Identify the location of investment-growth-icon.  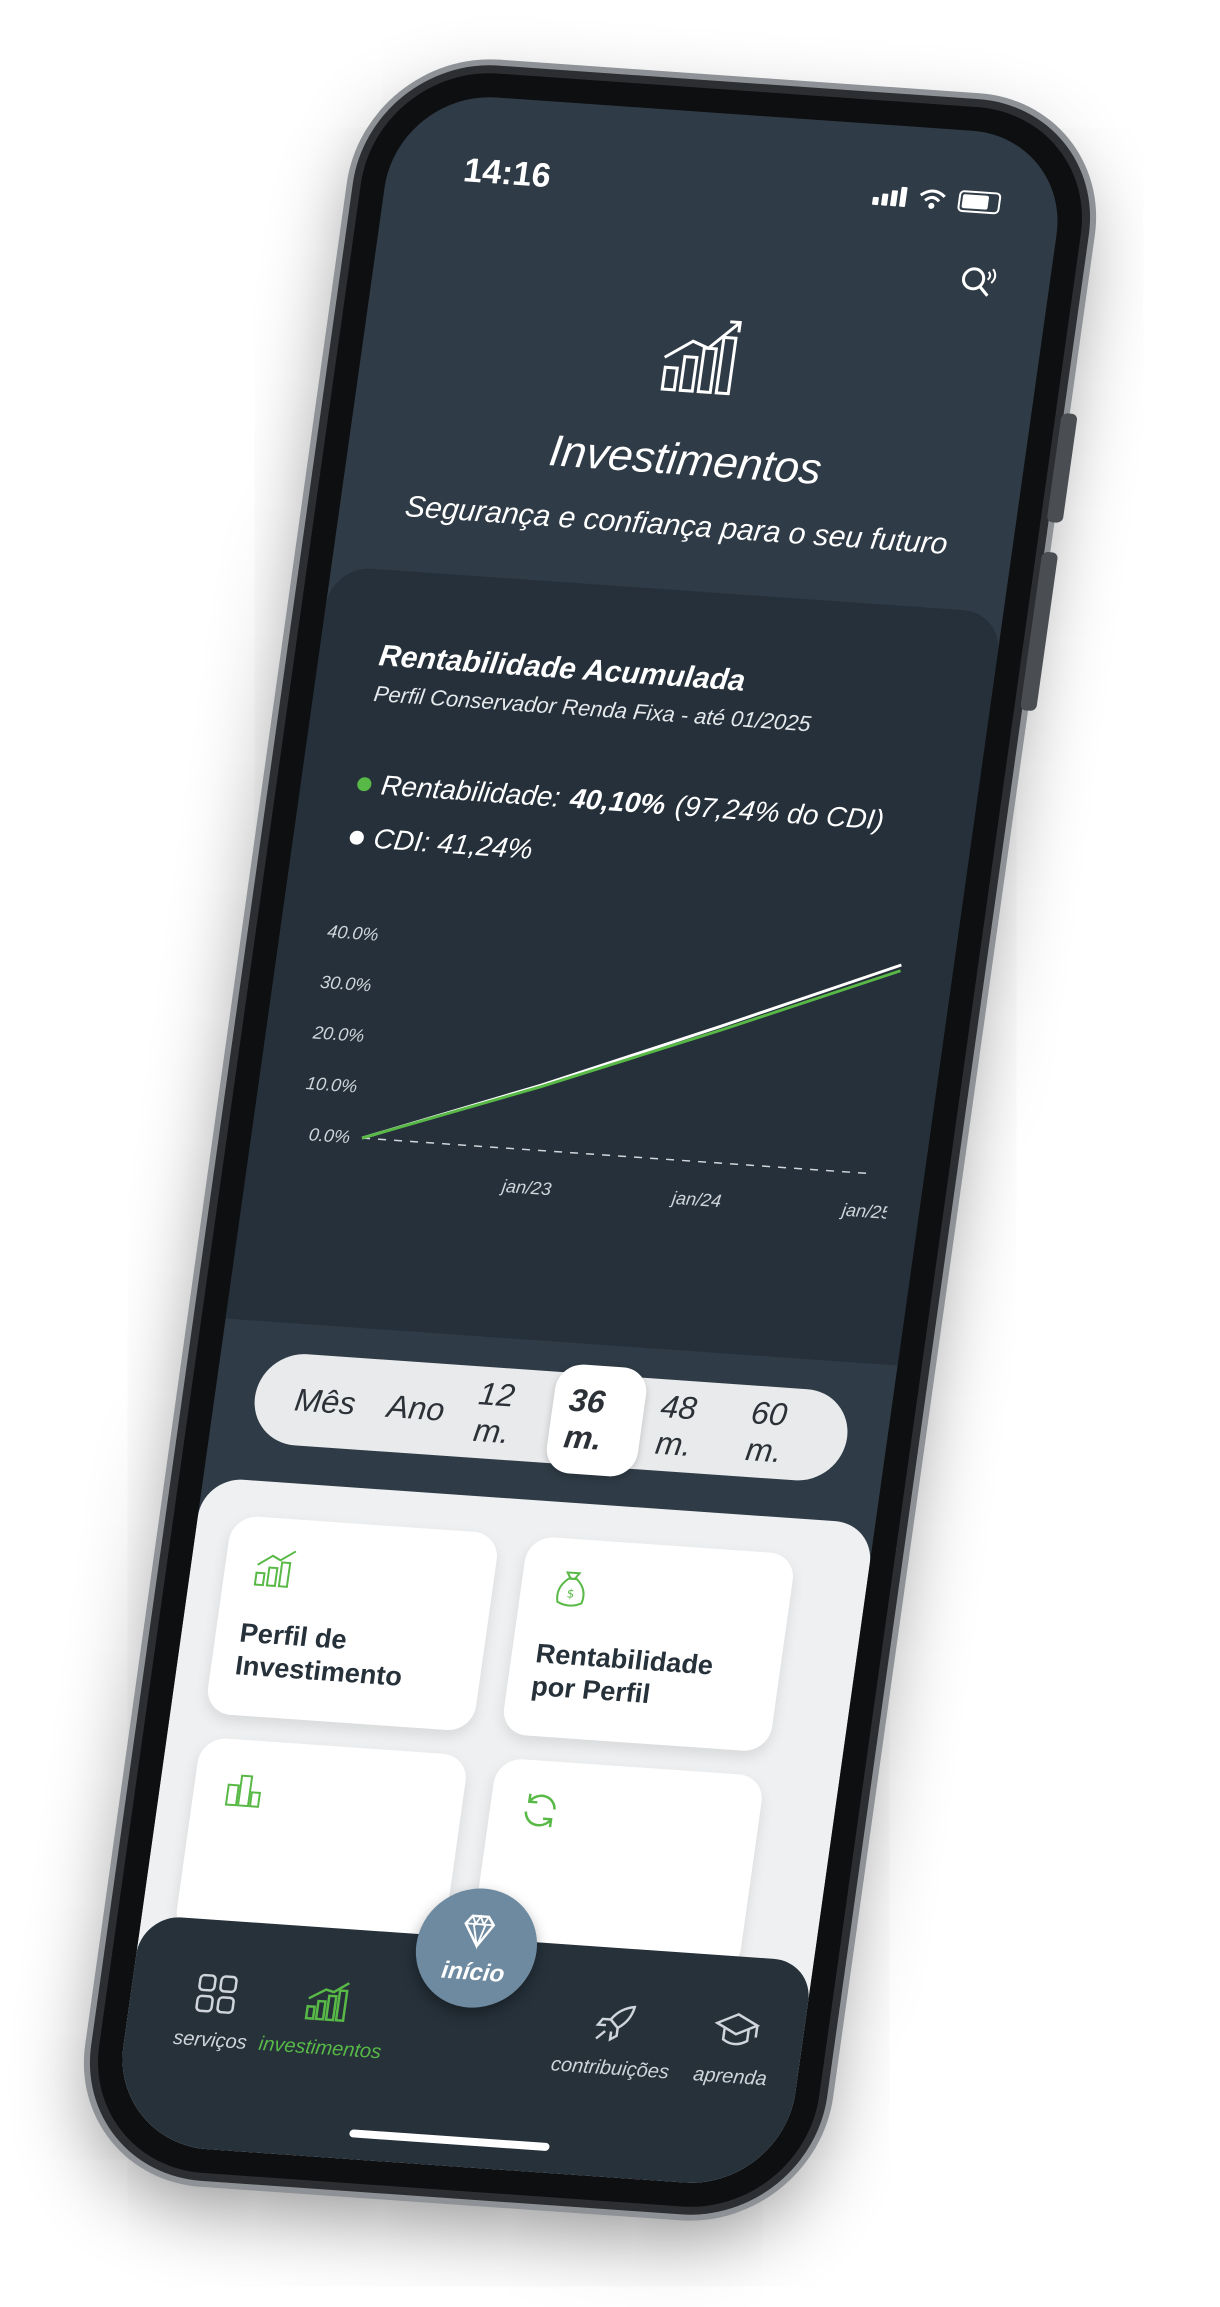
(701, 358).